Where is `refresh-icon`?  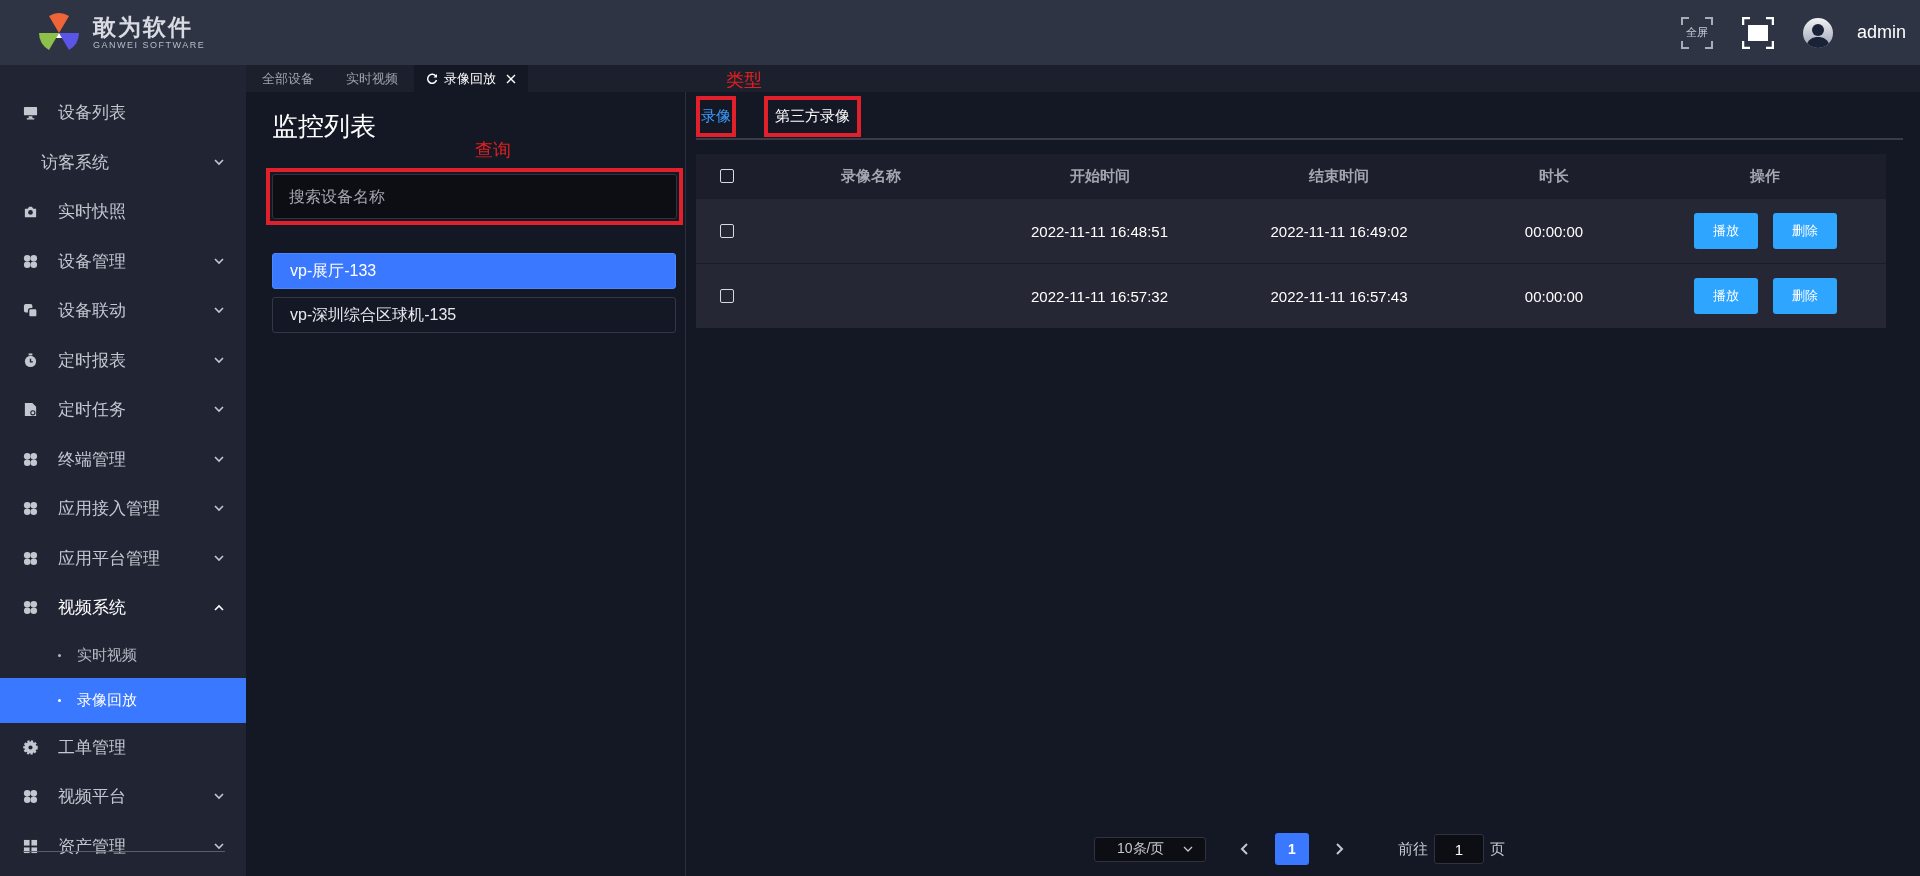
refresh-icon is located at coordinates (432, 78).